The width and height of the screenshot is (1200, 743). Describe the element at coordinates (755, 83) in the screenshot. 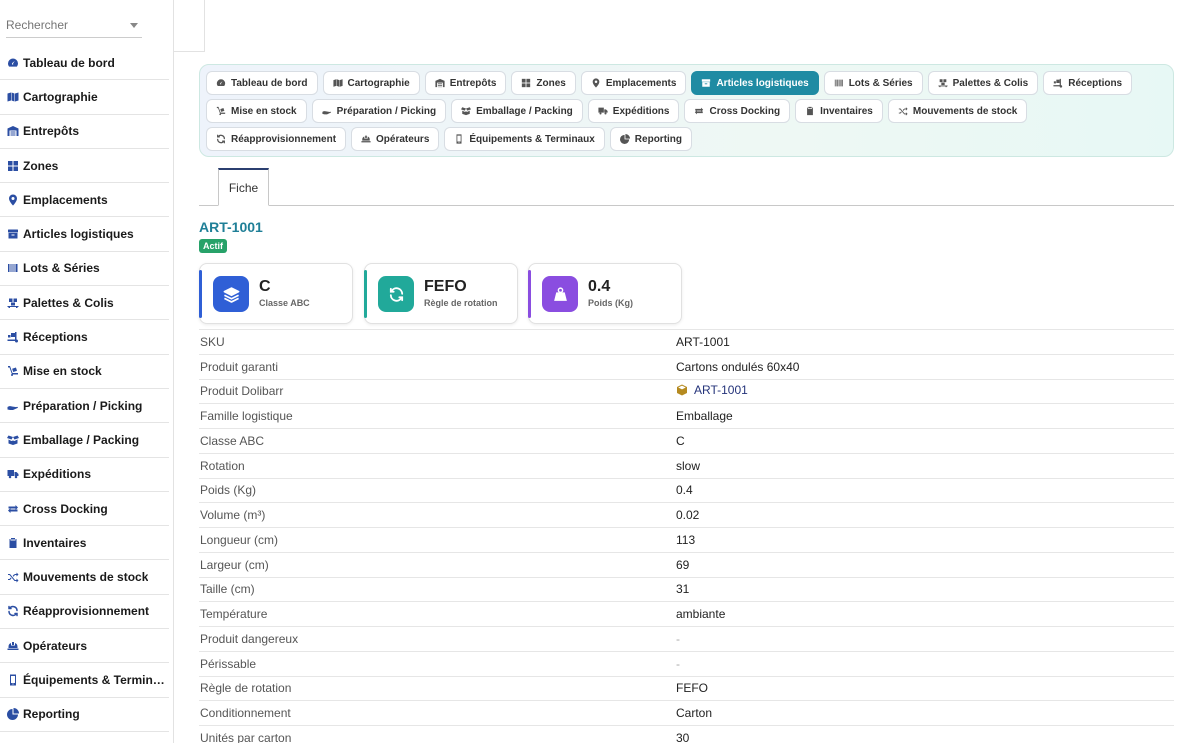

I see `tab-articles-logistiques: Articles logistiques` at that location.